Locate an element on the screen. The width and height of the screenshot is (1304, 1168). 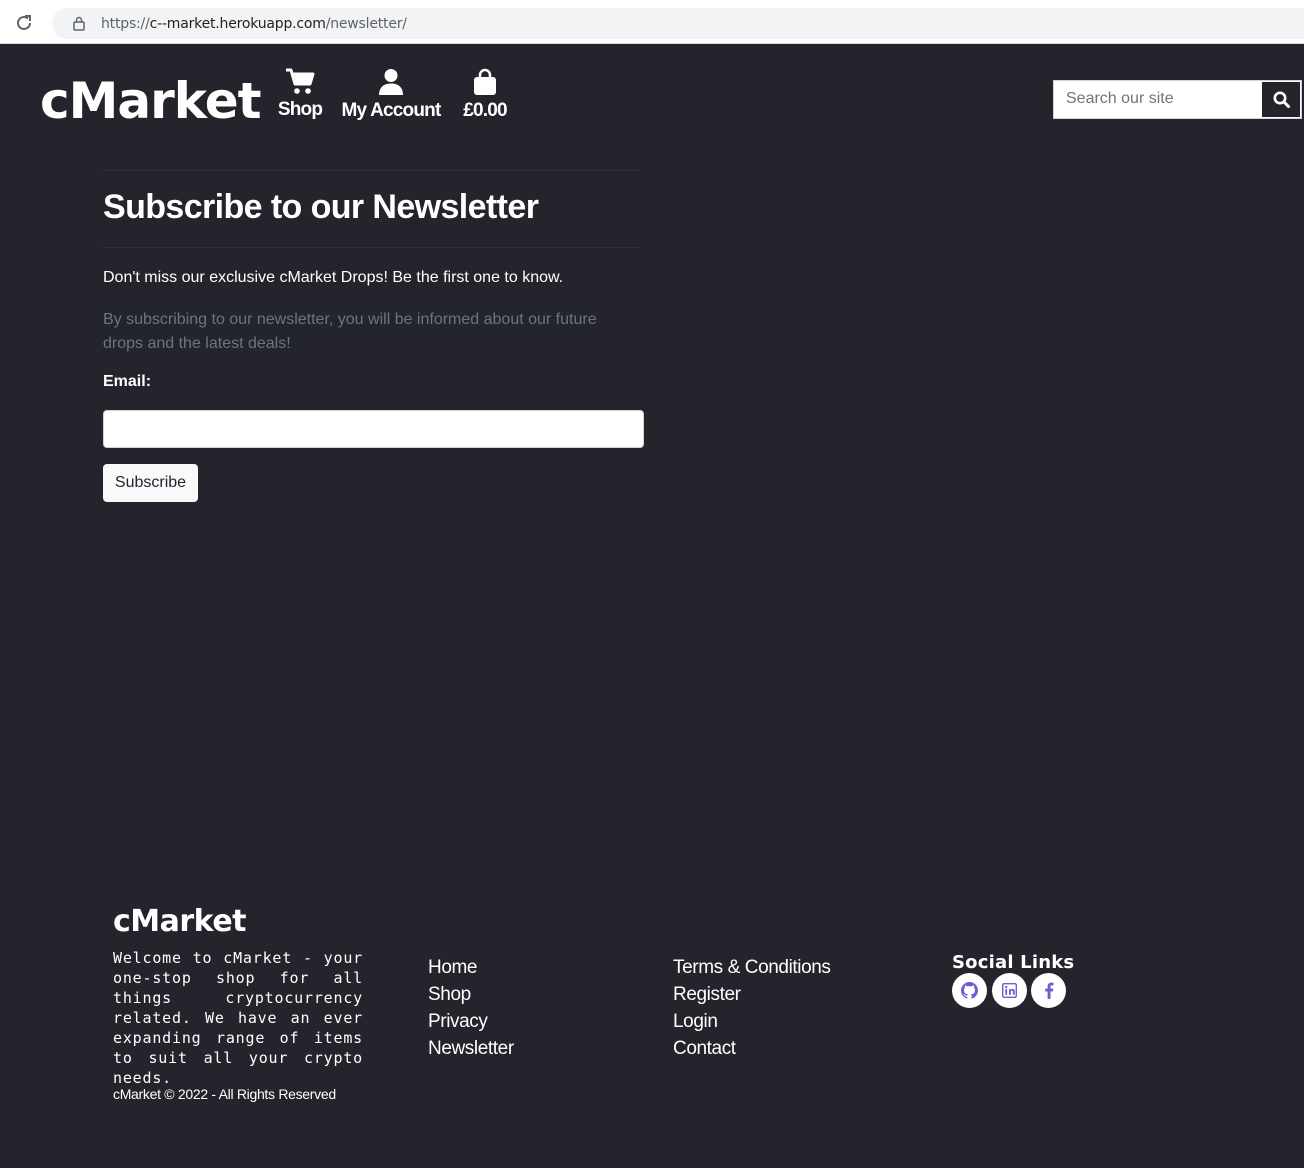
footer-link-terms: Terms & Conditions is located at coordinates (752, 967).